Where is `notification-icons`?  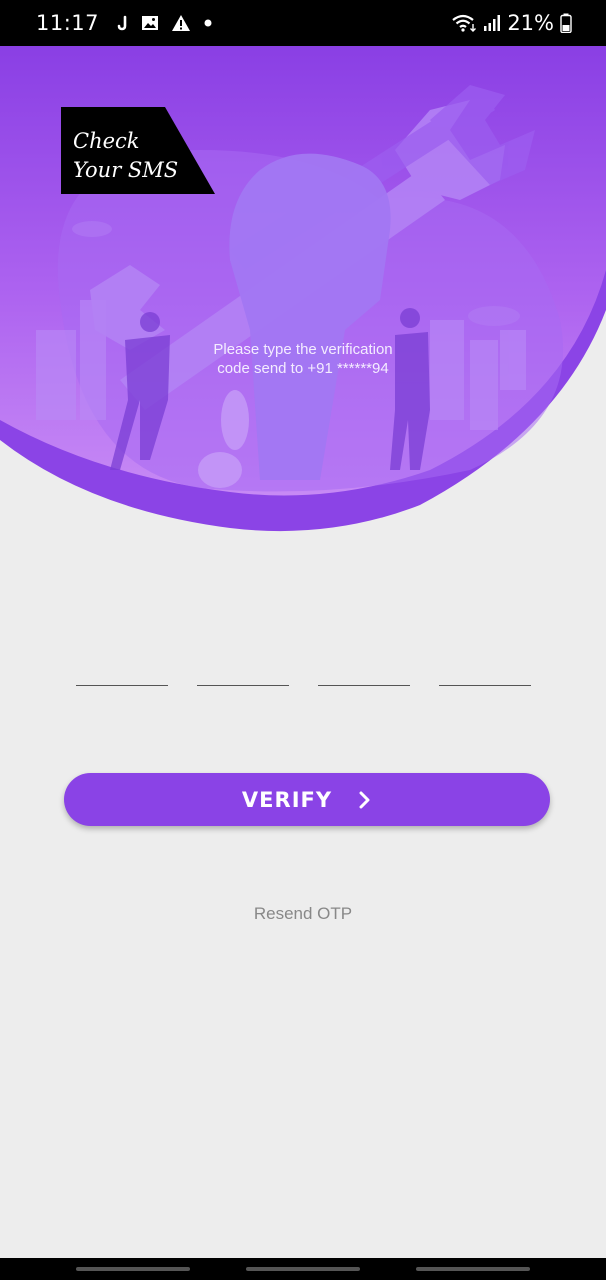 notification-icons is located at coordinates (165, 23).